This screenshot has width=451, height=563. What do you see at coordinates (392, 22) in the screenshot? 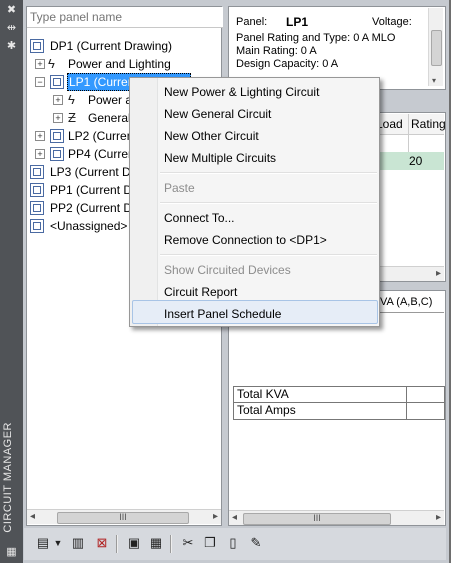
I see `voltage-label: Voltage:` at bounding box center [392, 22].